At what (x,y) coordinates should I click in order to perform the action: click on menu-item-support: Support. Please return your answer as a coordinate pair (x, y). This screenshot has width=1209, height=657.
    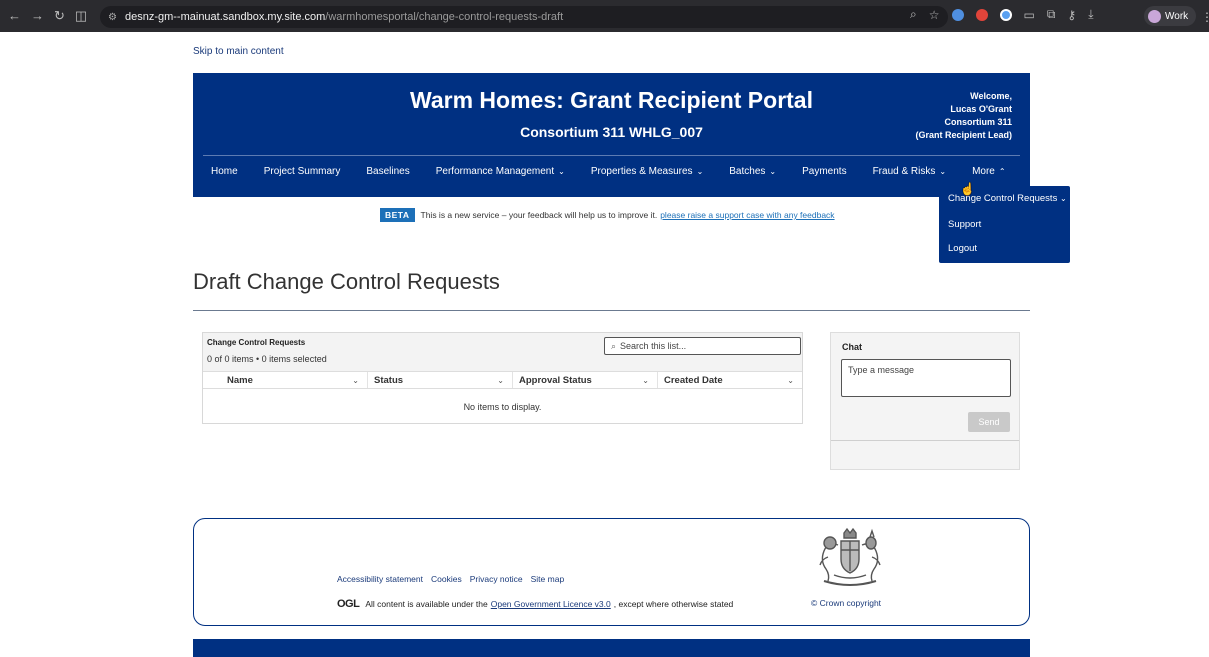
    Looking at the image, I should click on (964, 224).